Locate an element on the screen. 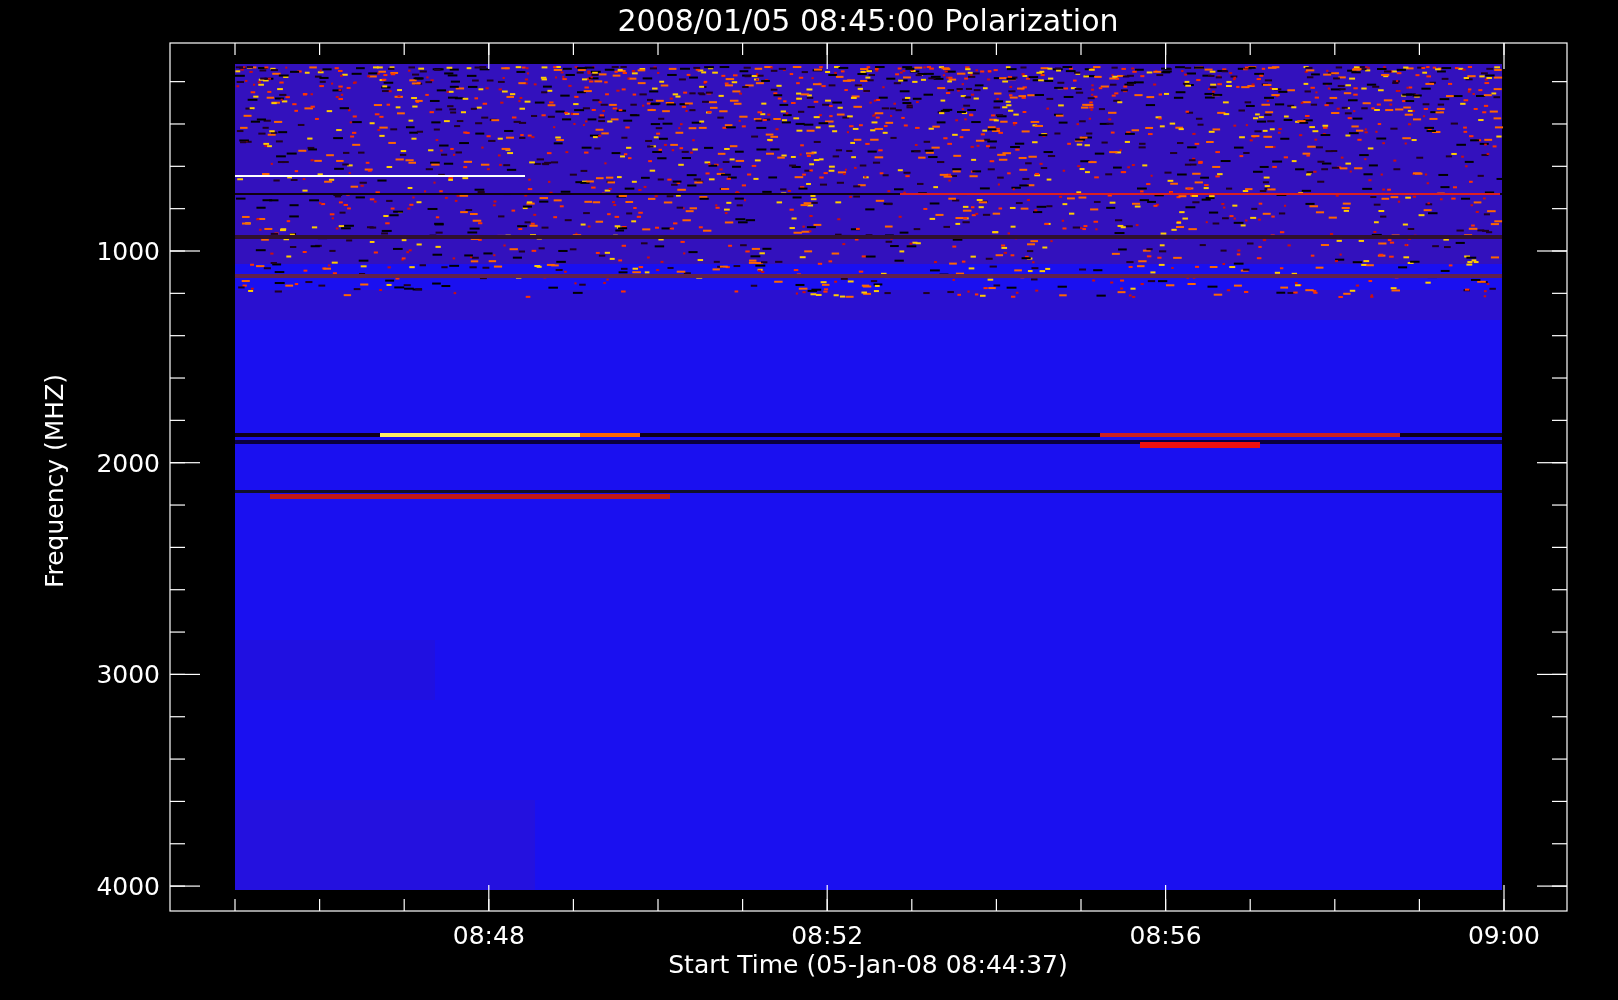 The height and width of the screenshot is (1000, 1618). x-tick-label: 08:56 is located at coordinates (1165, 935).